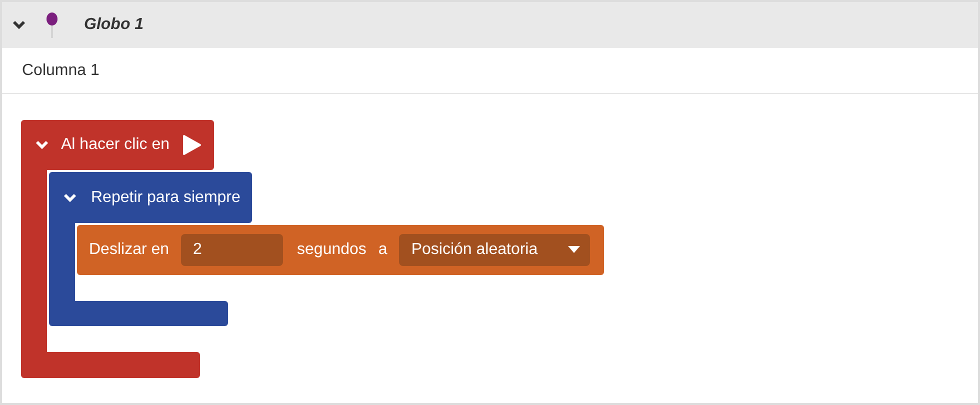 This screenshot has height=405, width=980. I want to click on motion-block: Deslizar en 2 segundos a Posición aleatoria, so click(340, 250).